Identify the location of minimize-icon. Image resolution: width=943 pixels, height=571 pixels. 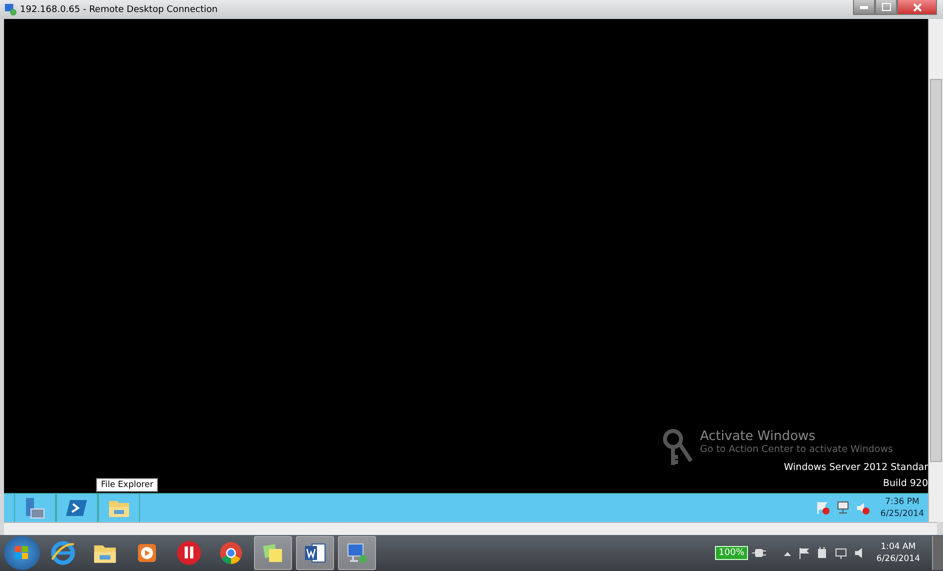
(864, 7).